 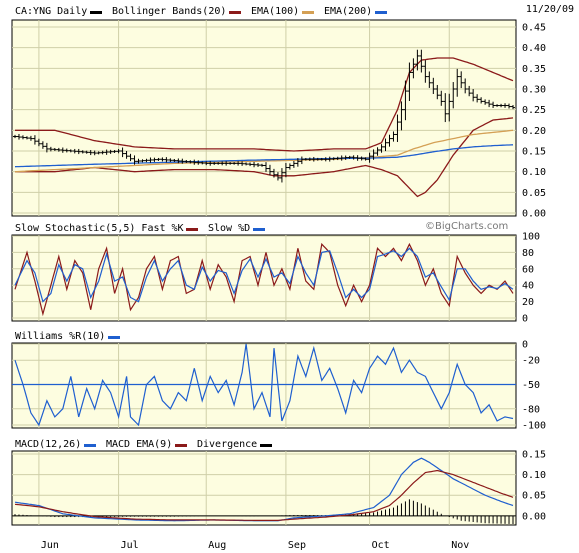 What do you see at coordinates (139, 444) in the screenshot?
I see `legend-label: MACD EMA(9)` at bounding box center [139, 444].